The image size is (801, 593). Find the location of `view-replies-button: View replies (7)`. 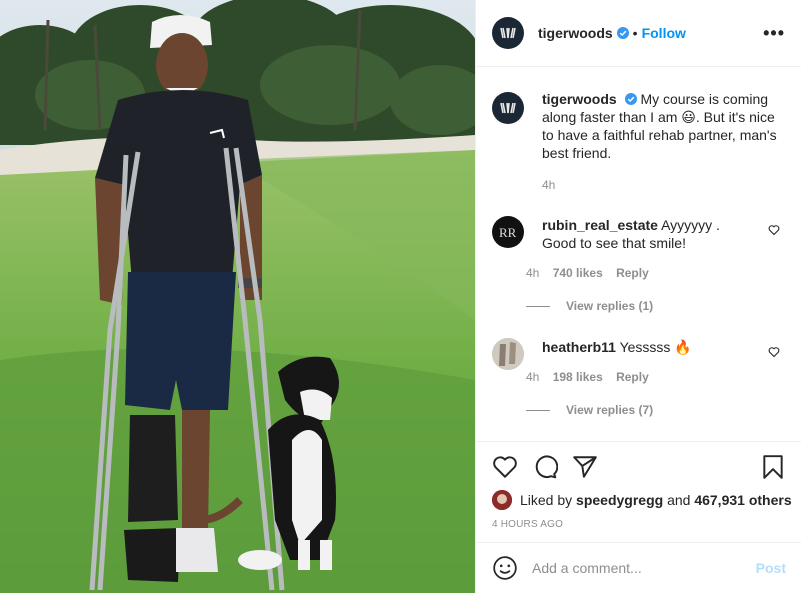

view-replies-button: View replies (7) is located at coordinates (589, 410).